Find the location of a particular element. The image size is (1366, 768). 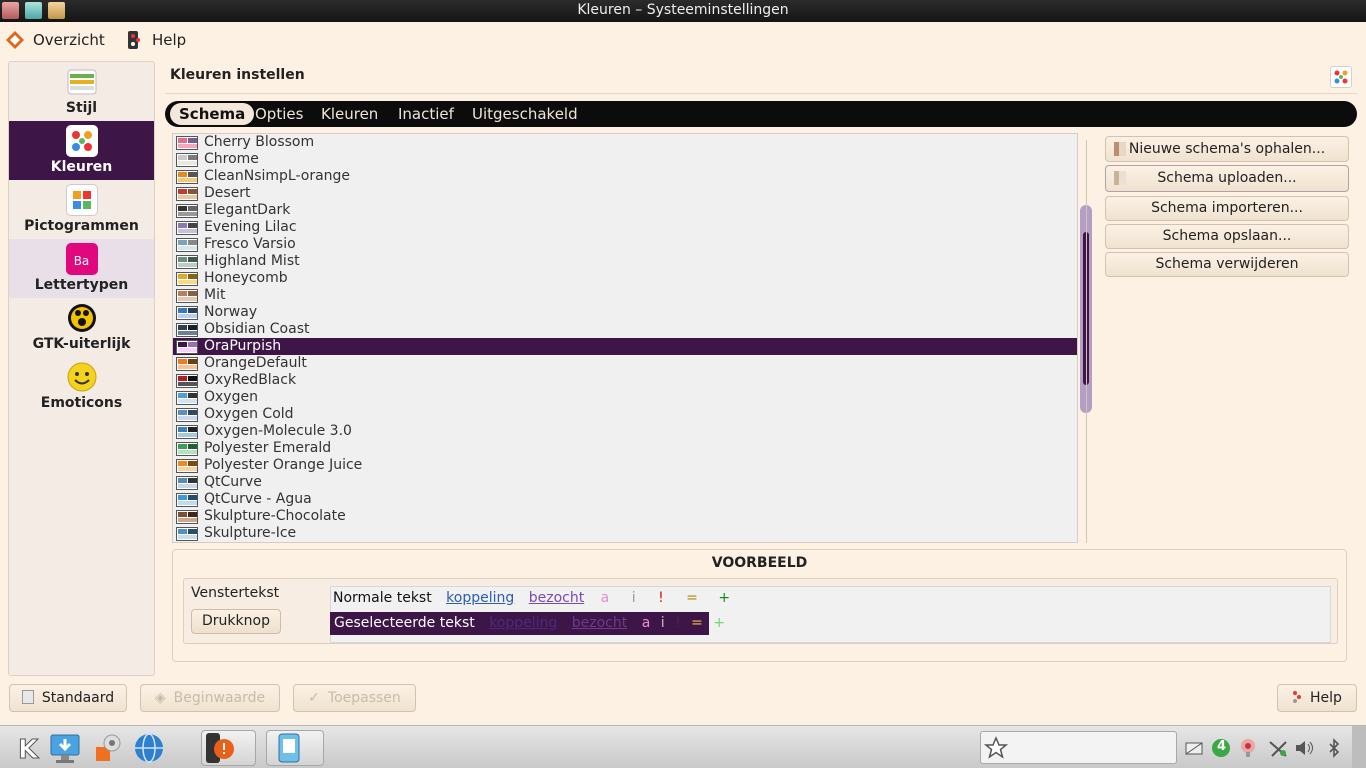

scheme-list-item: Highland Mist is located at coordinates (625, 261).